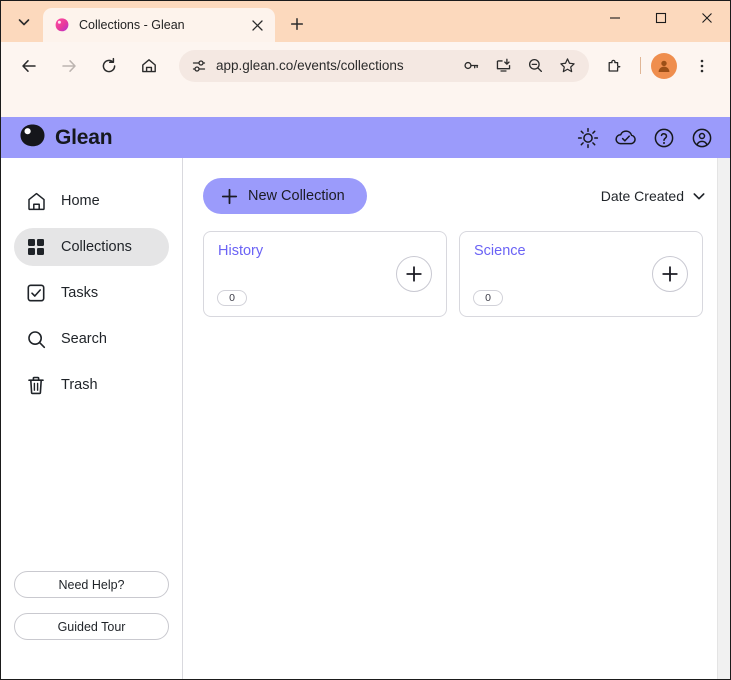  What do you see at coordinates (132, 25) in the screenshot?
I see `tab-title: Collections - Glean` at bounding box center [132, 25].